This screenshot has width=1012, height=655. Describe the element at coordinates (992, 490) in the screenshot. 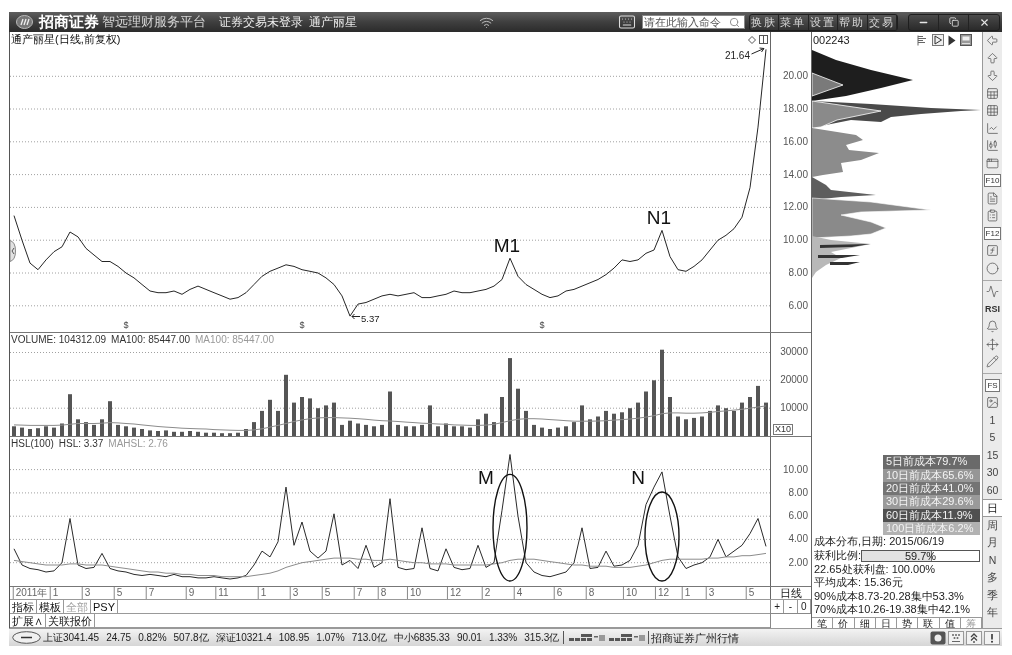

I see `period-button: 60` at that location.